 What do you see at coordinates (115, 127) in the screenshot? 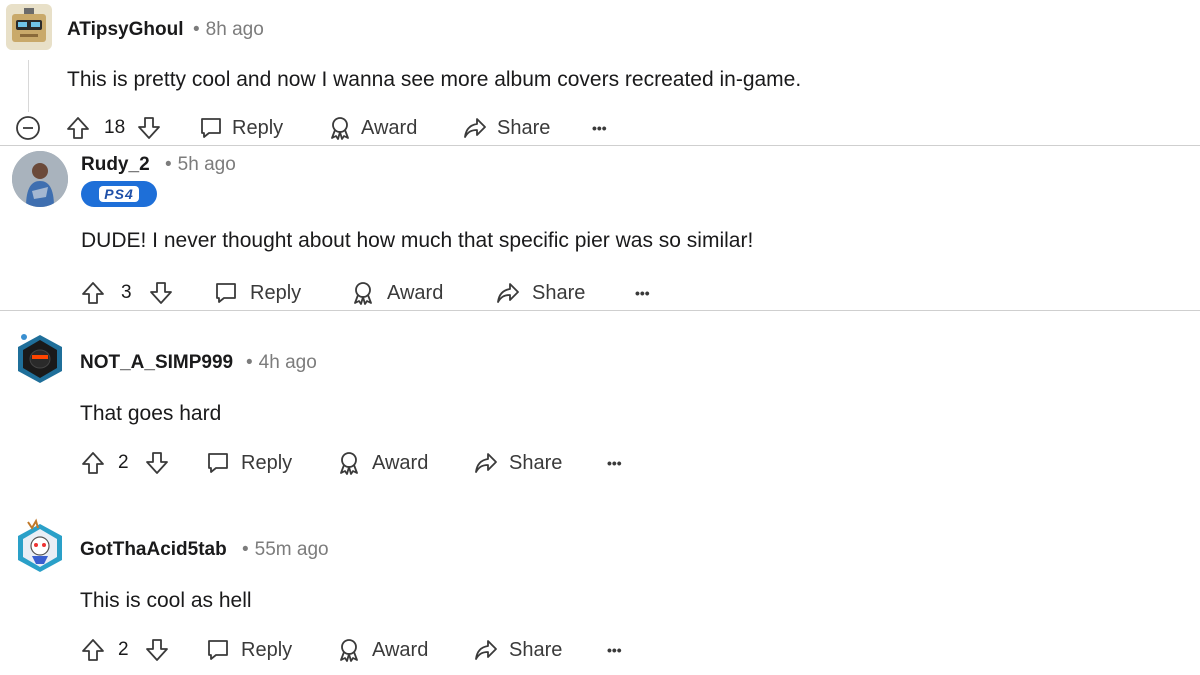
I see `vote-count: 18` at bounding box center [115, 127].